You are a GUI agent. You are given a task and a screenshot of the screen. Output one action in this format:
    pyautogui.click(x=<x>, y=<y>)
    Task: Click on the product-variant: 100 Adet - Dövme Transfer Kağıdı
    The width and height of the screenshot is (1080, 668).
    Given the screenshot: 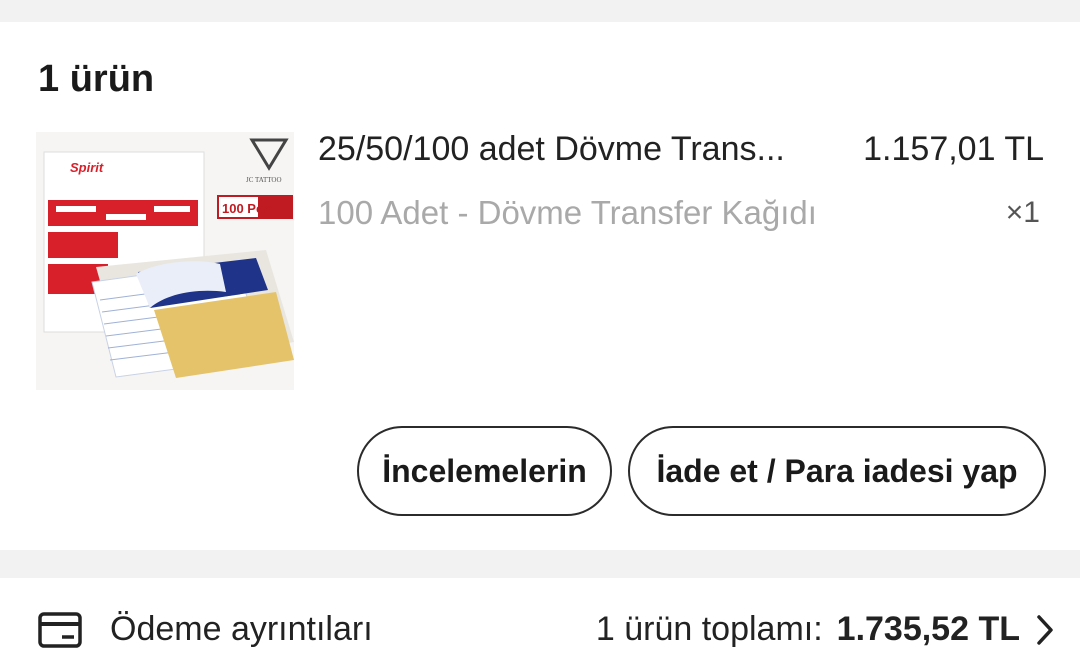 What is the action you would take?
    pyautogui.click(x=567, y=212)
    